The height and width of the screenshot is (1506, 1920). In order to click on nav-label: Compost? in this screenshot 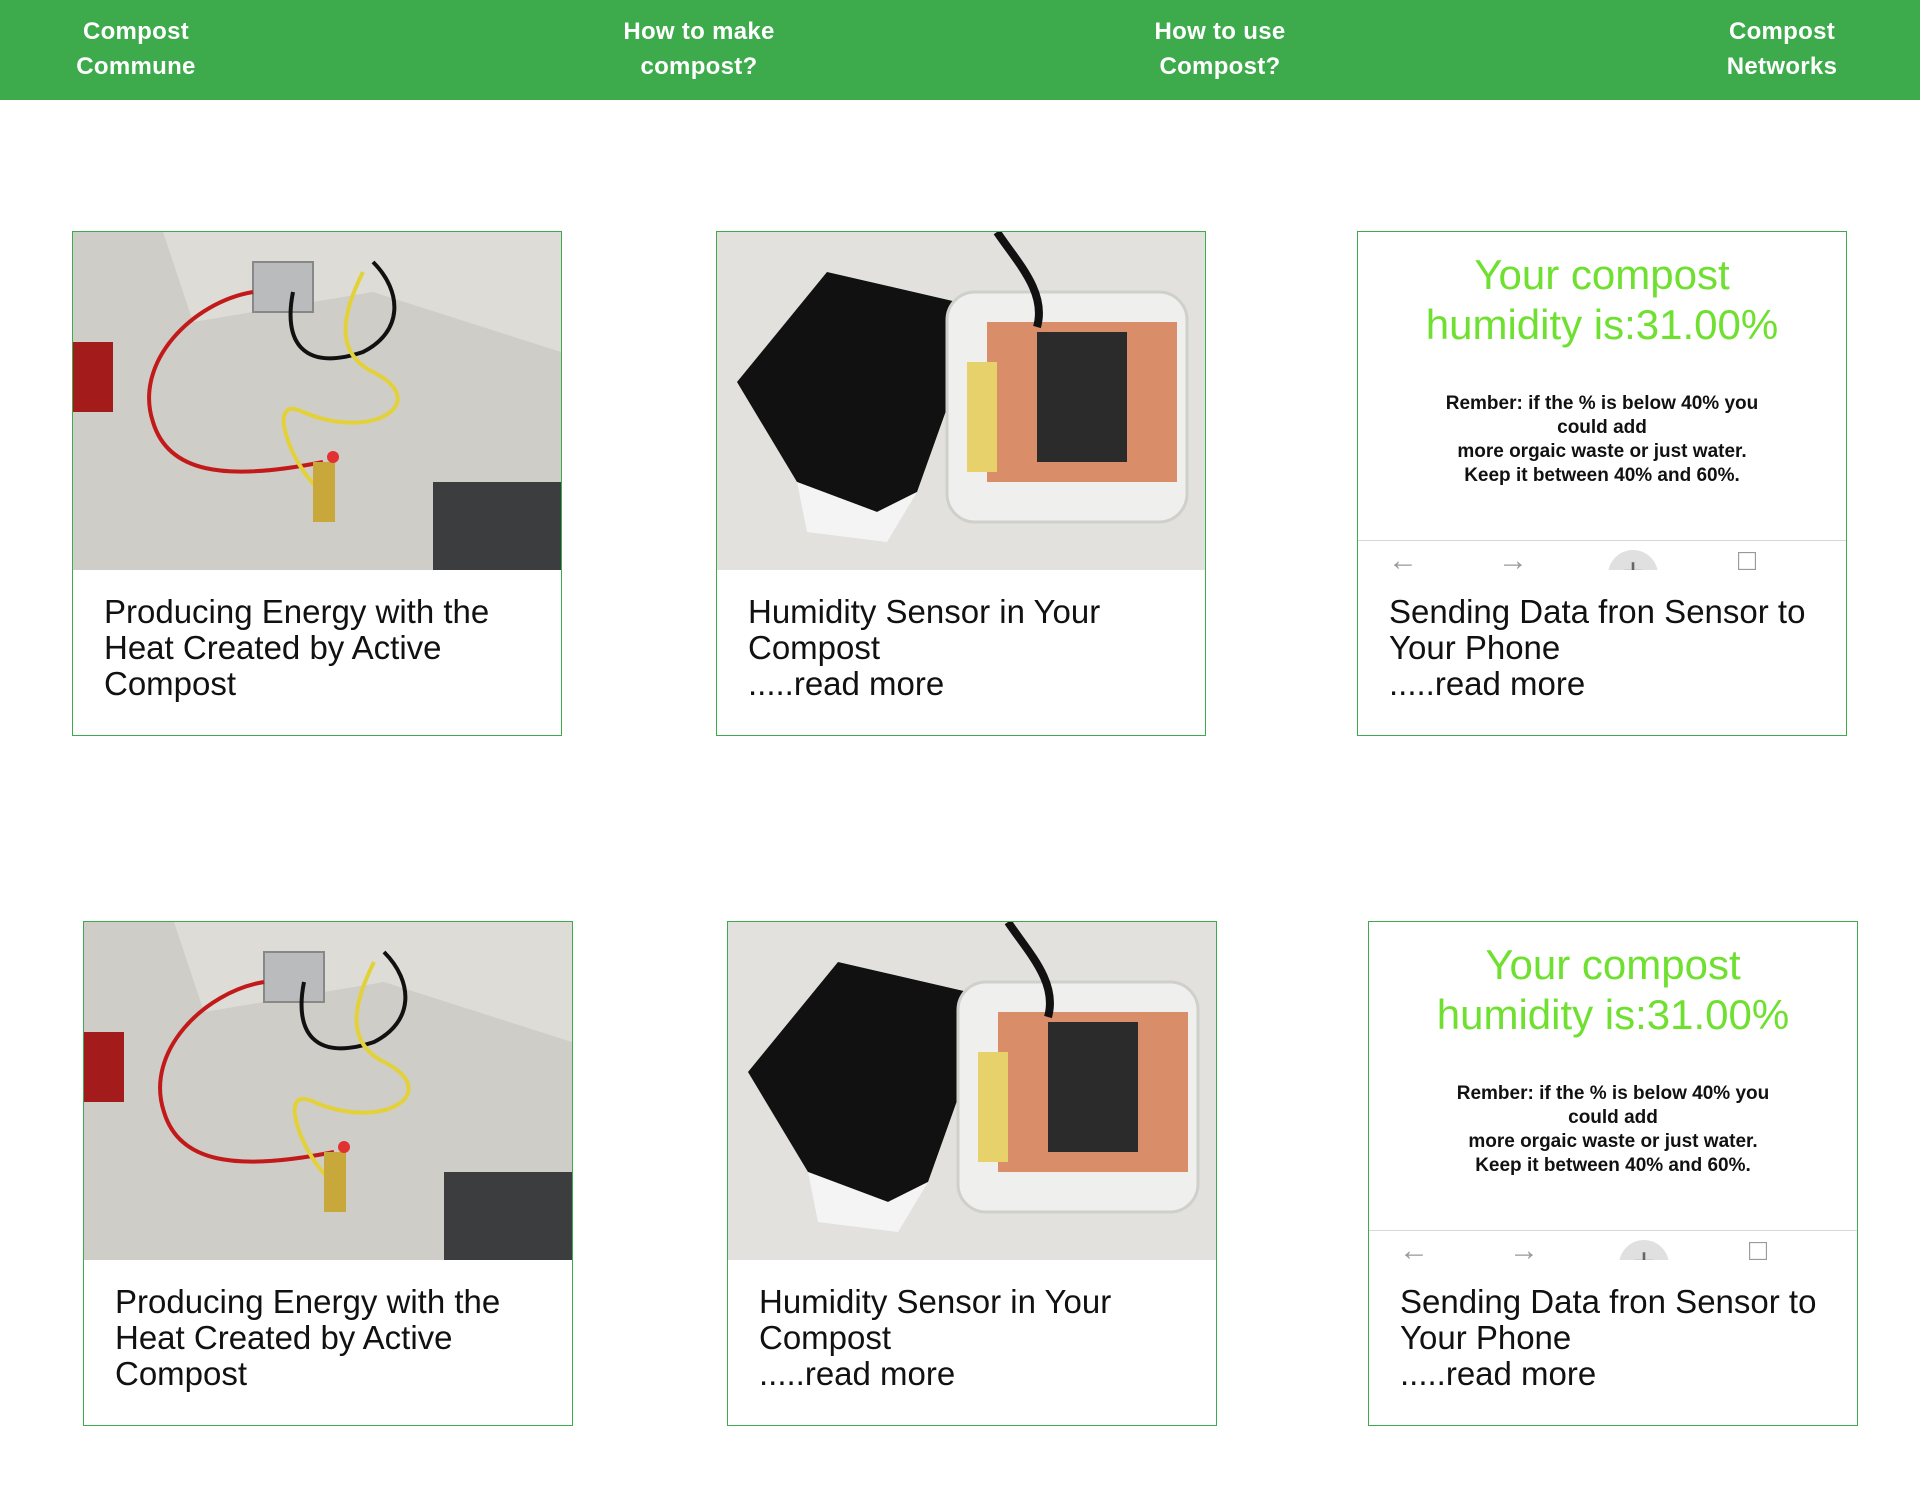, I will do `click(1220, 66)`.